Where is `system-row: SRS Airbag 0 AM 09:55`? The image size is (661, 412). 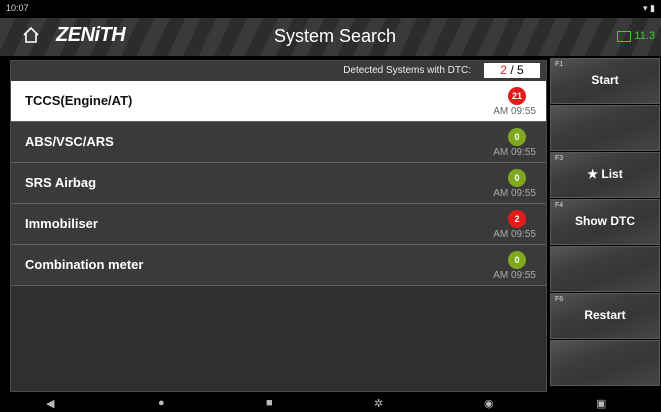 system-row: SRS Airbag 0 AM 09:55 is located at coordinates (278, 183).